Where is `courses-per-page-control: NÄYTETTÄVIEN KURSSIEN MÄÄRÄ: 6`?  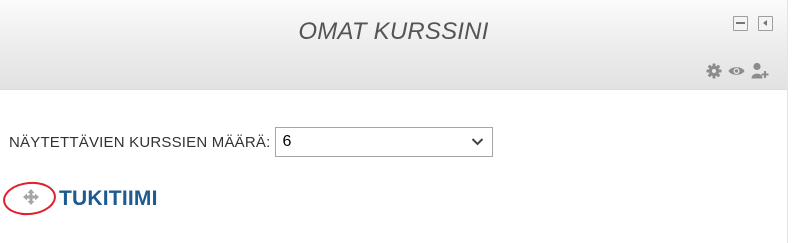 courses-per-page-control: NÄYTETTÄVIEN KURSSIEN MÄÄRÄ: 6 is located at coordinates (251, 142).